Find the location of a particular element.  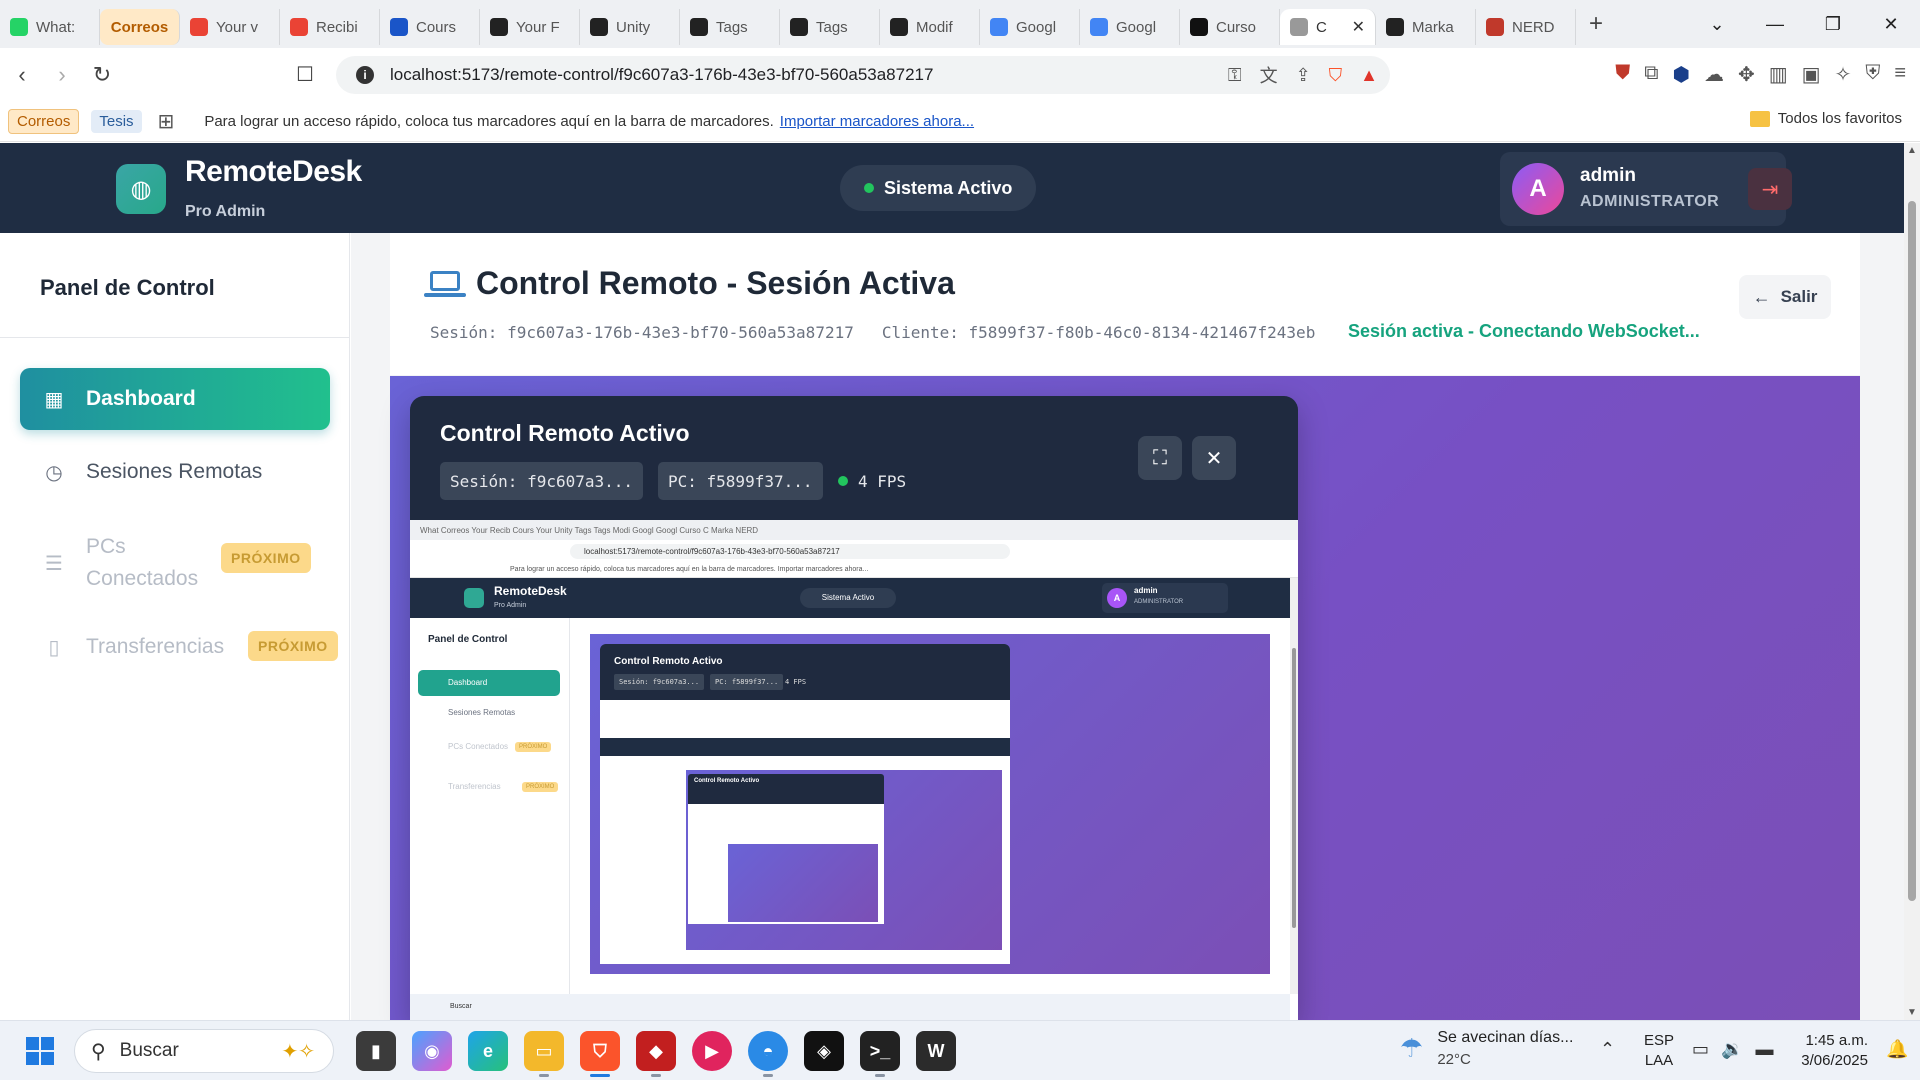

sidebar-item-dashboard: ▦ Dashboard is located at coordinates (175, 399).